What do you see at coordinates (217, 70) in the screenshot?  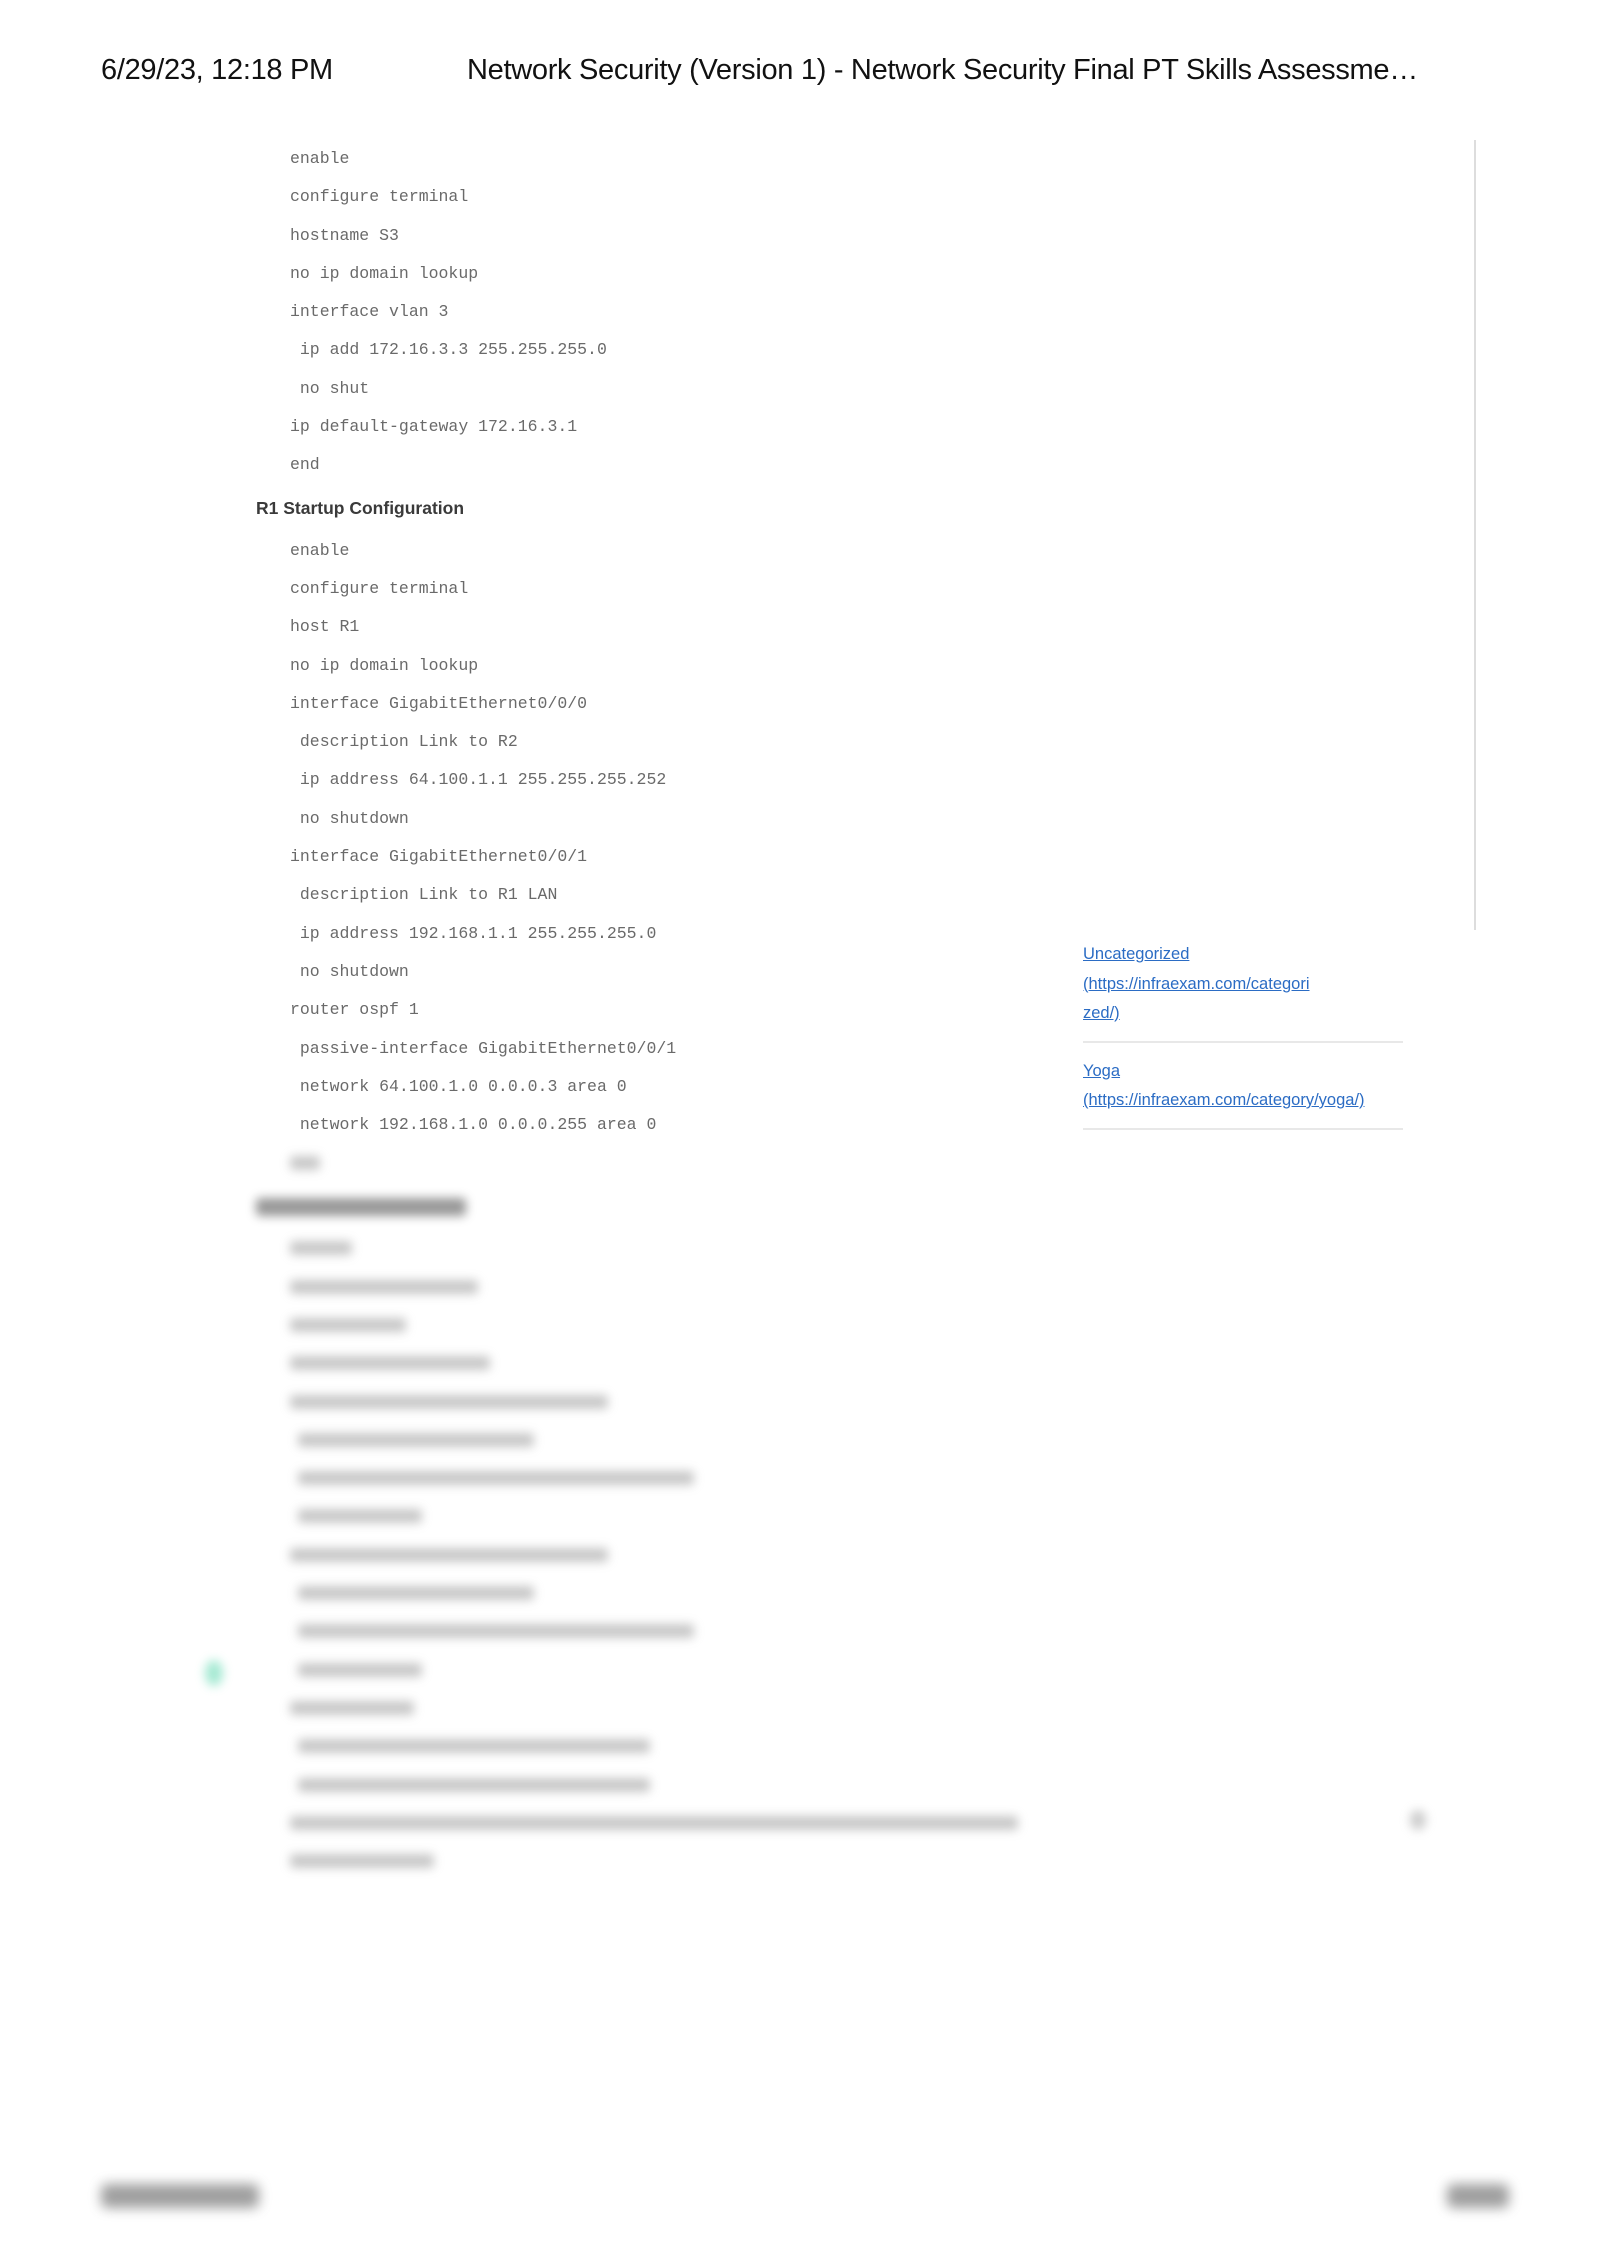 I see `print-date: 6/29/23, 12:18 PM` at bounding box center [217, 70].